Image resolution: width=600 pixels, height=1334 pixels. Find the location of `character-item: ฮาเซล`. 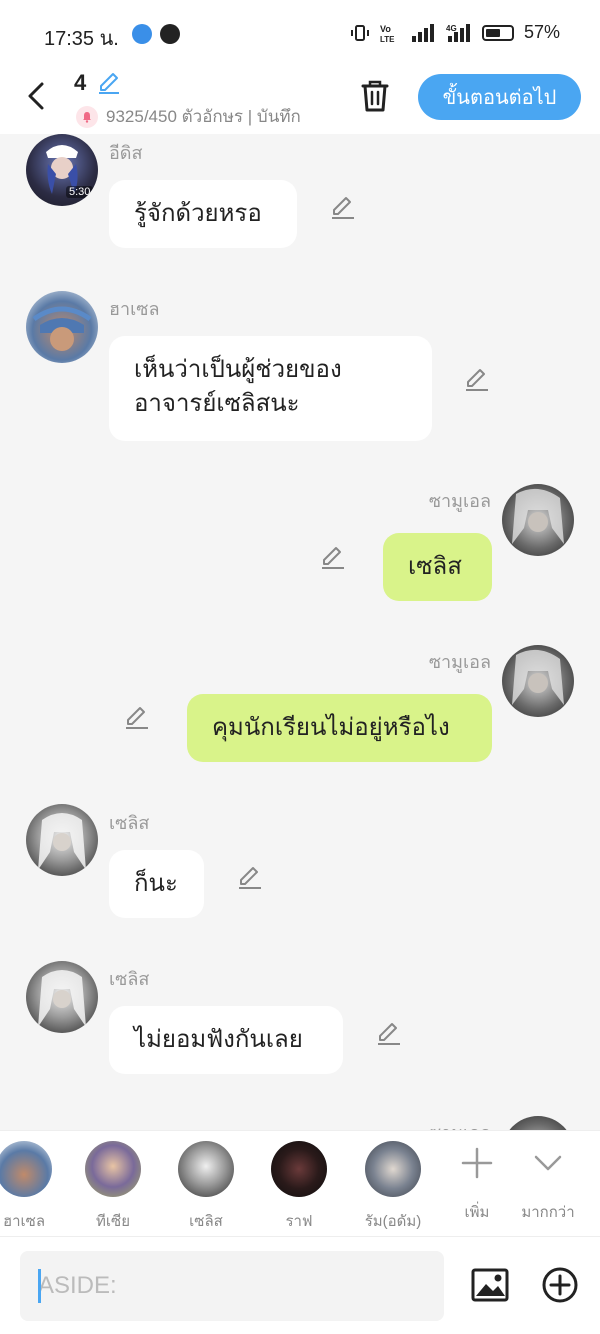

character-item: ฮาเซล is located at coordinates (31, 1187).